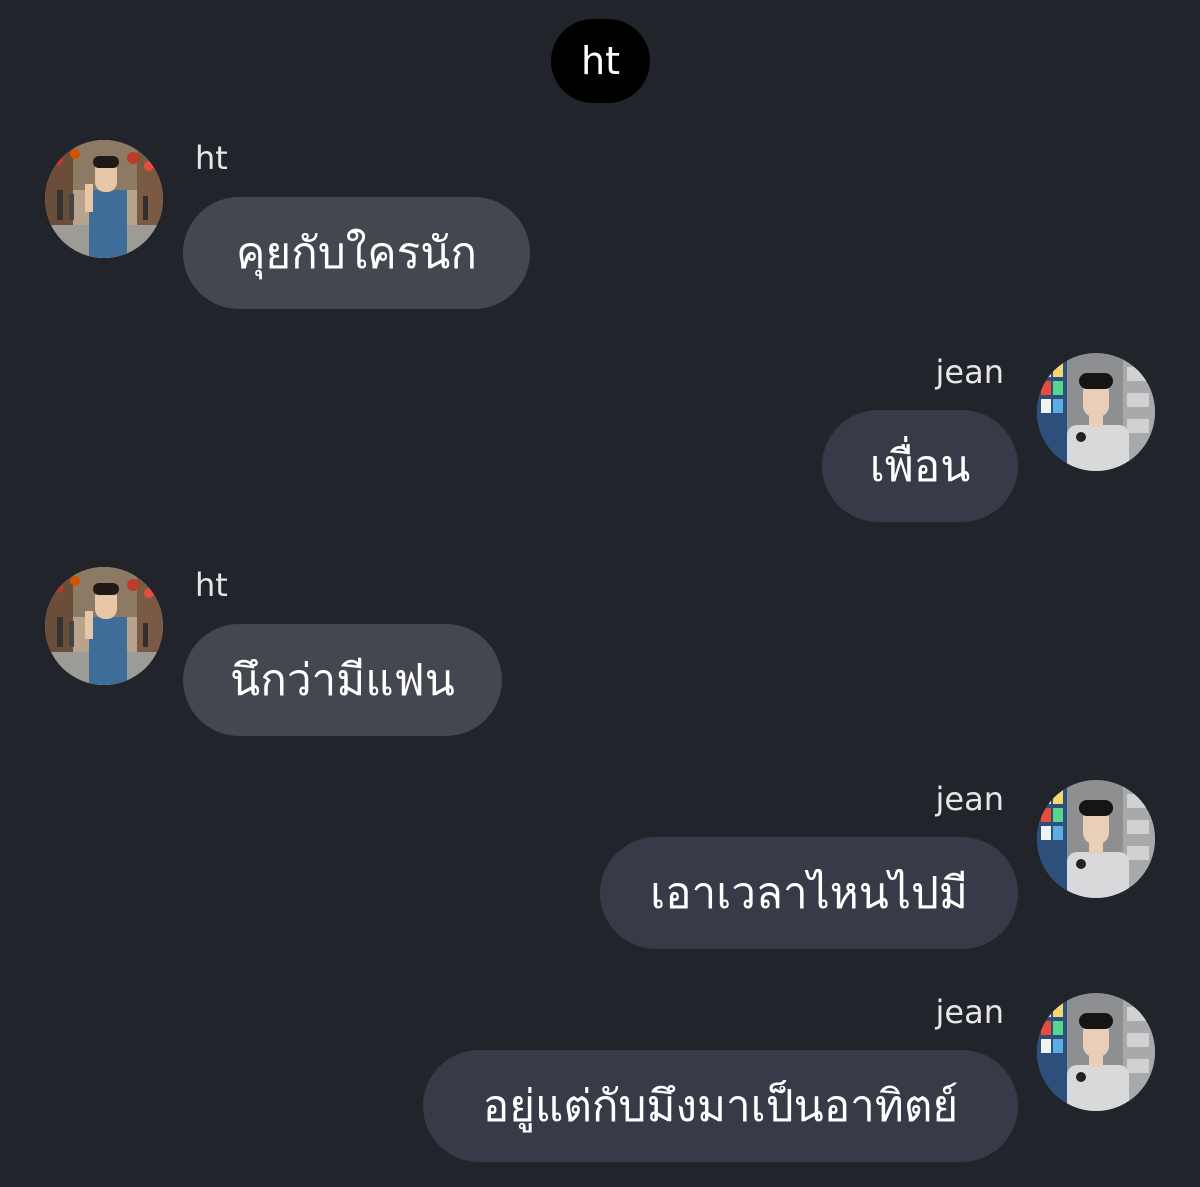  What do you see at coordinates (809, 893) in the screenshot?
I see `message-bubble: เอาเวลาไหนไปมี` at bounding box center [809, 893].